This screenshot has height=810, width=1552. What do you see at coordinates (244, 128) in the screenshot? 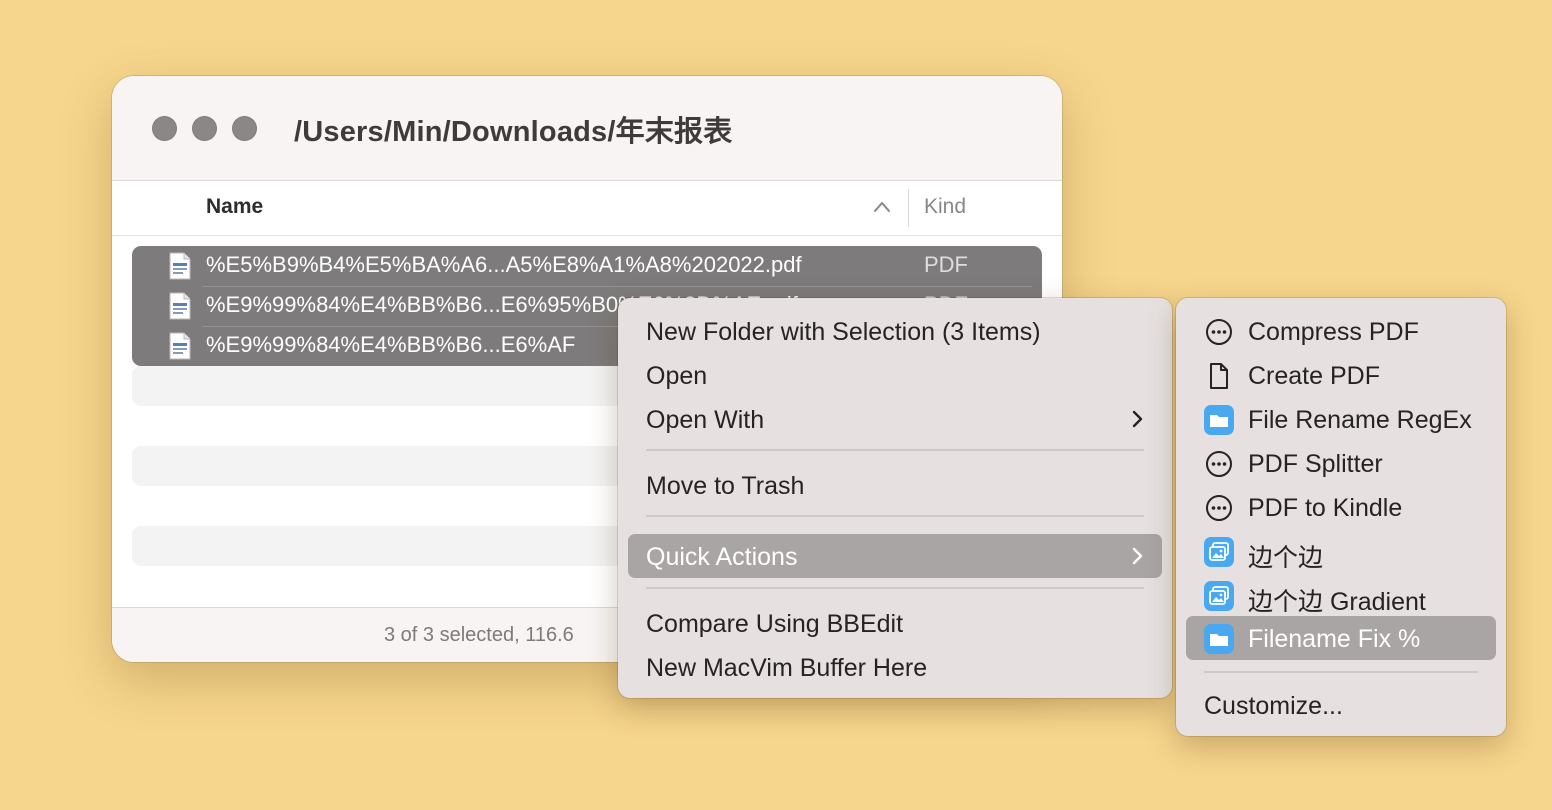
I see `zoom-window-button` at bounding box center [244, 128].